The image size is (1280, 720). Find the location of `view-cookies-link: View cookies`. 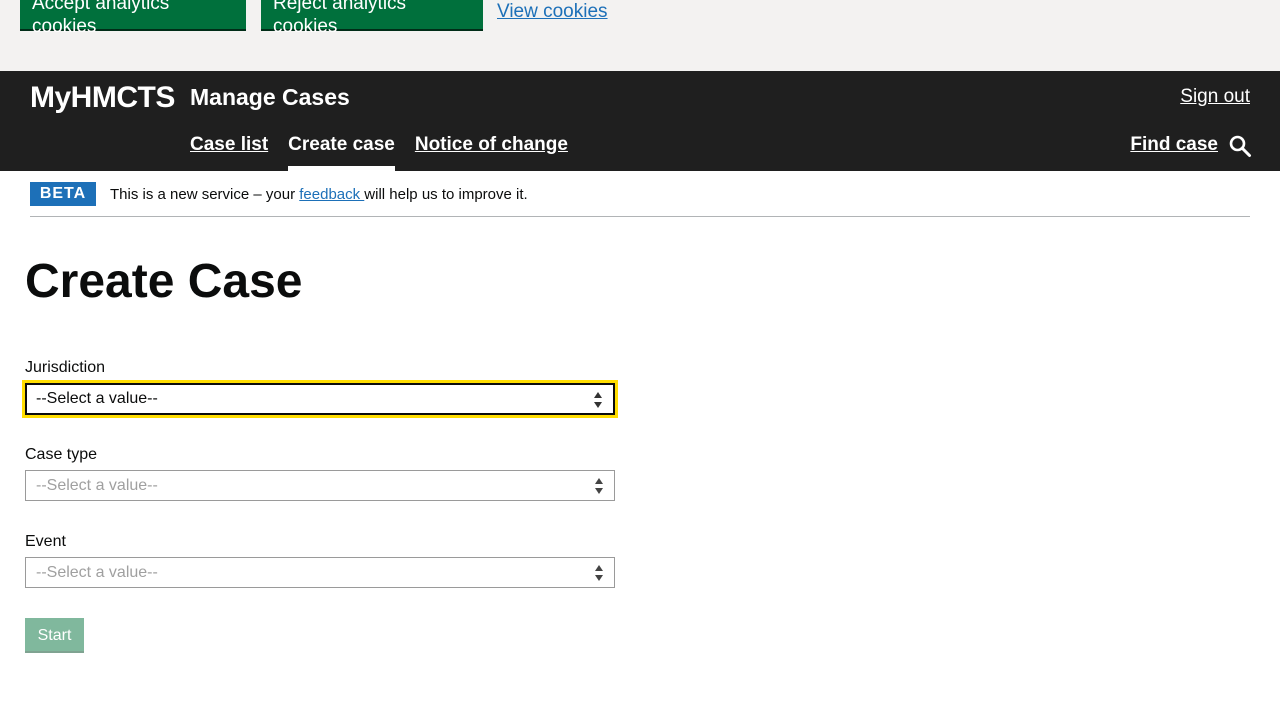

view-cookies-link: View cookies is located at coordinates (552, 11).